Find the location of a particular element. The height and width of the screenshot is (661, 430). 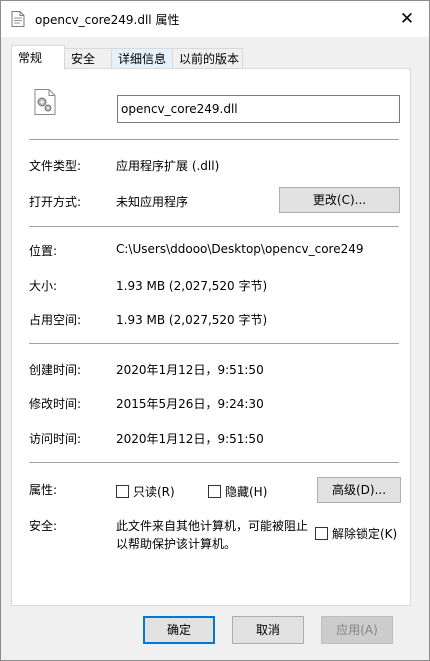

hidden-checkbox: 隐藏(H) is located at coordinates (237, 491).